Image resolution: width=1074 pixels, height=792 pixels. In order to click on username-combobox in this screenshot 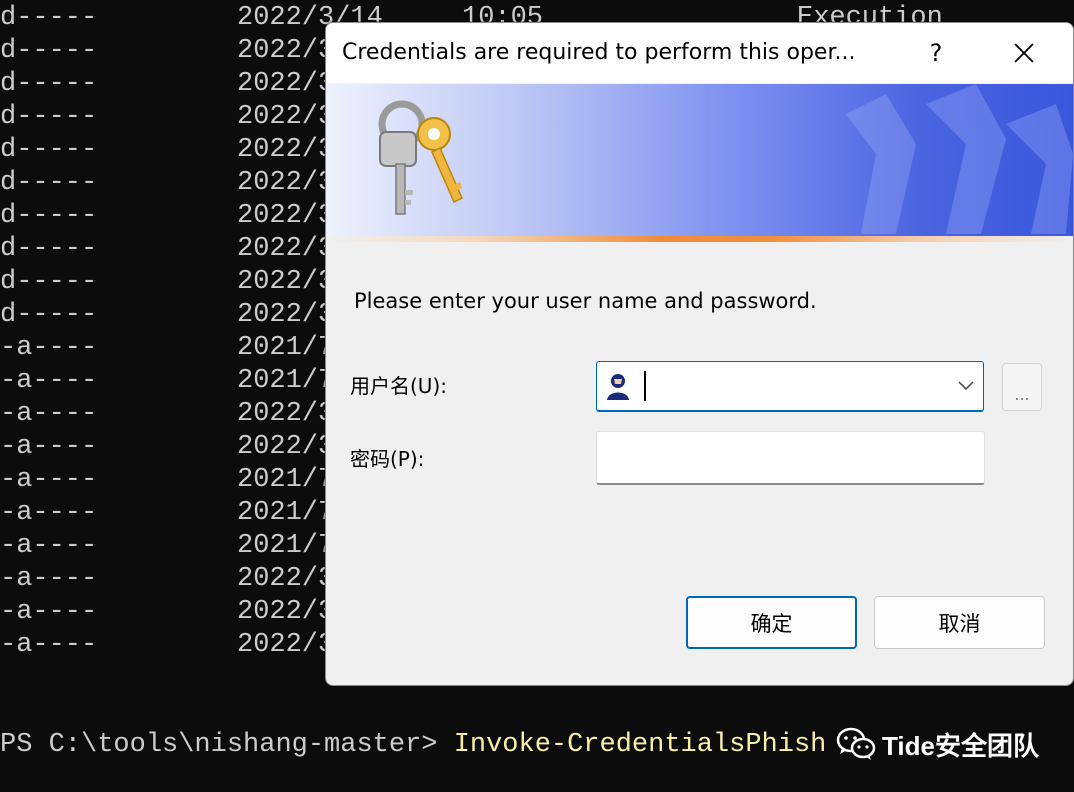, I will do `click(790, 386)`.